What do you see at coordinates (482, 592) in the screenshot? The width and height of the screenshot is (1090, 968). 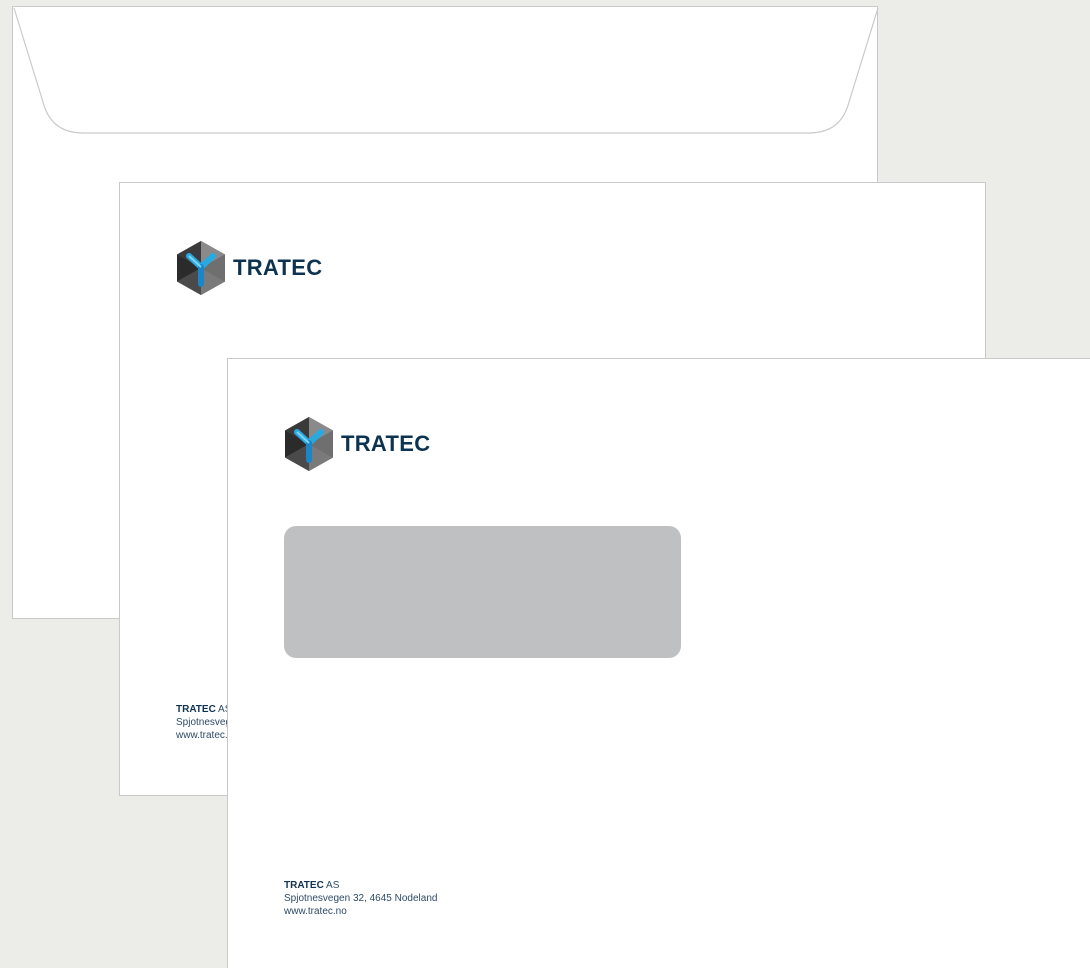 I see `address-window` at bounding box center [482, 592].